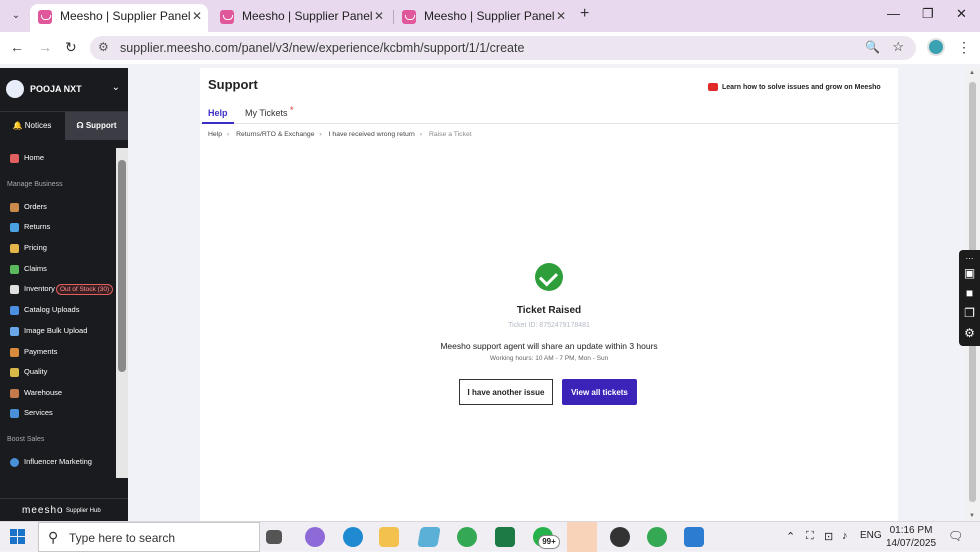 The height and width of the screenshot is (552, 980). I want to click on tab-help: Help, so click(217, 116).